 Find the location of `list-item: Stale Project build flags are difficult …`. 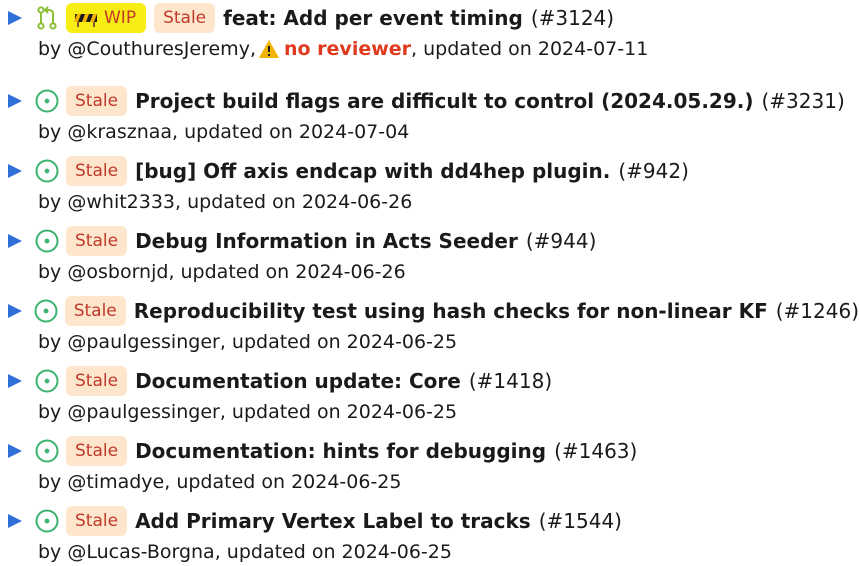

list-item: Stale Project build flags are difficult … is located at coordinates (429, 113).